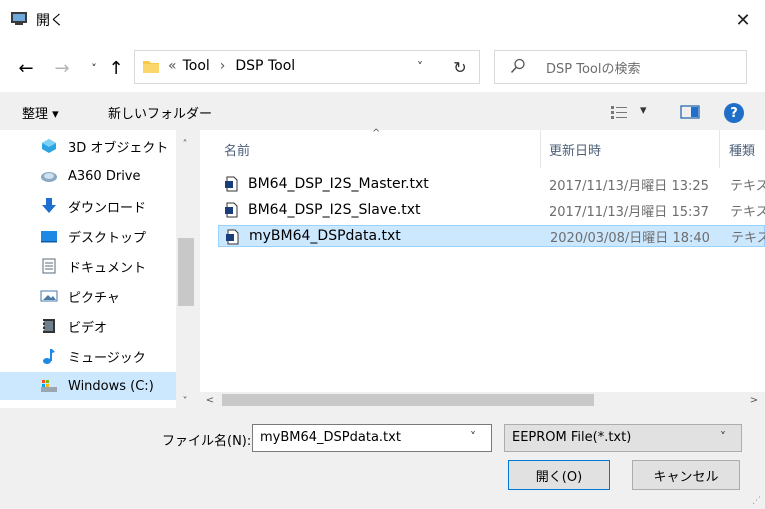 The image size is (765, 509). I want to click on sort-ascending-icon: ^, so click(376, 133).